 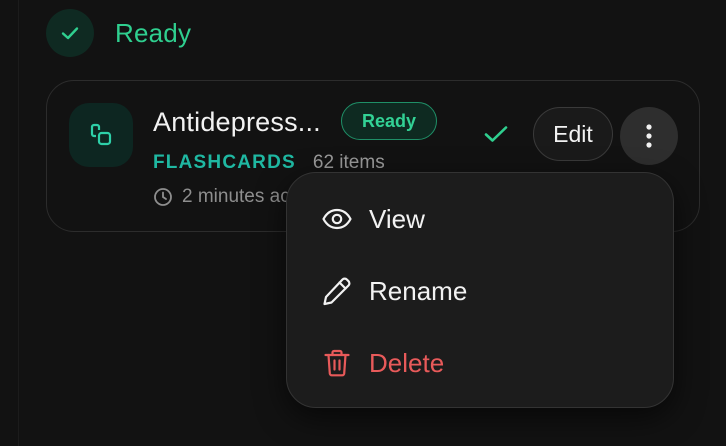 I want to click on check-icon, so click(x=496, y=136).